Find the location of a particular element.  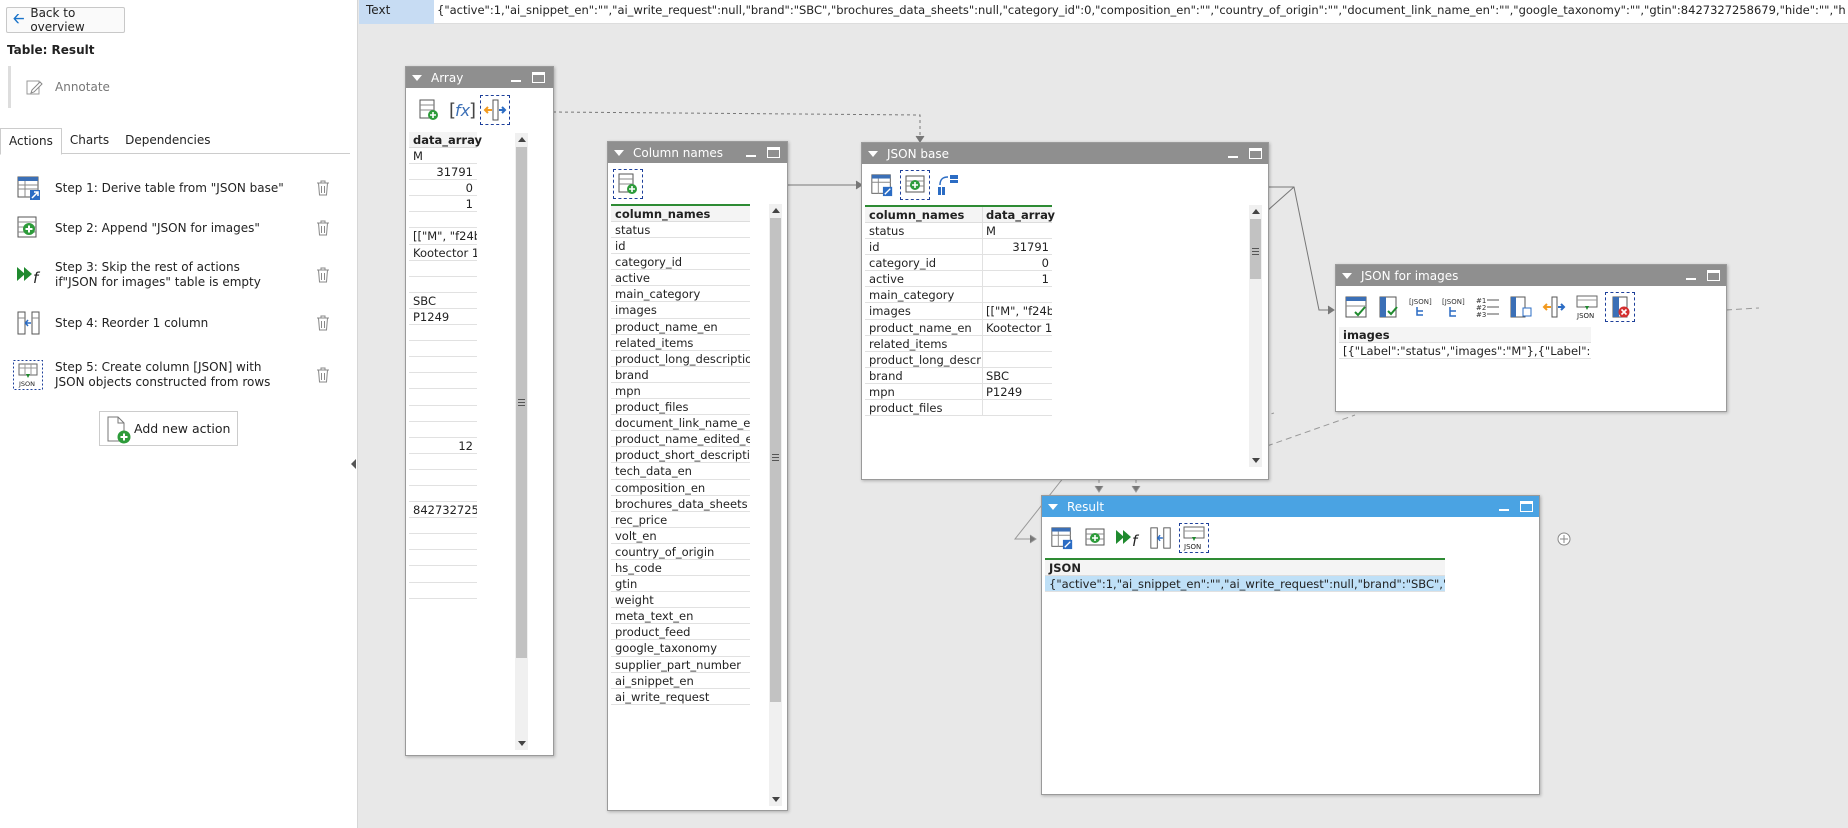

table-row: mpn is located at coordinates (680, 391).